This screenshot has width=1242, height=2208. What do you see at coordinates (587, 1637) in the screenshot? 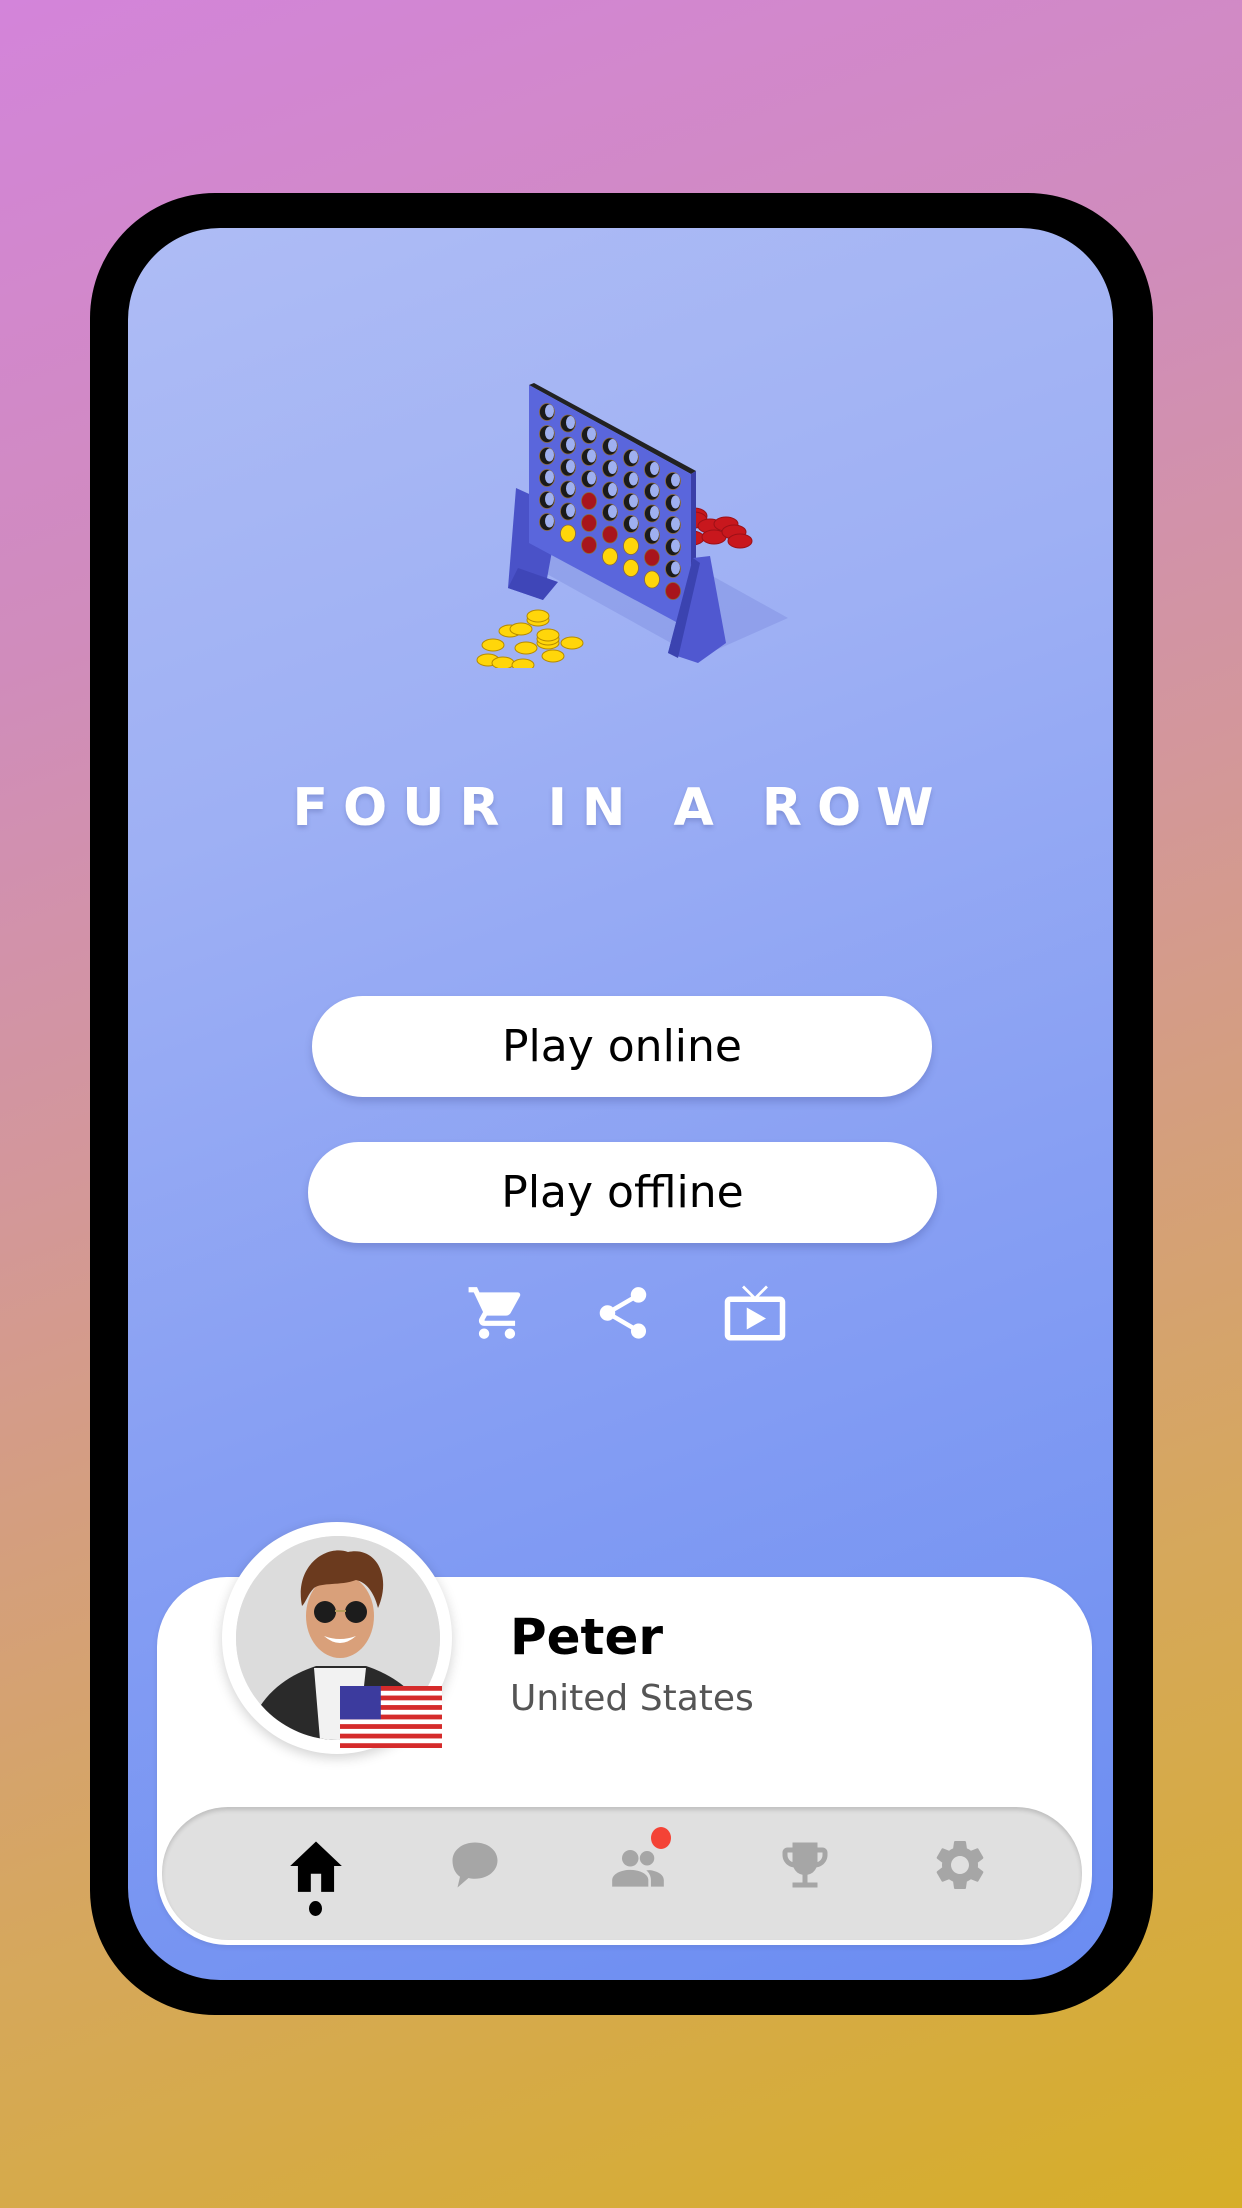
I see `player-name: Peter` at bounding box center [587, 1637].